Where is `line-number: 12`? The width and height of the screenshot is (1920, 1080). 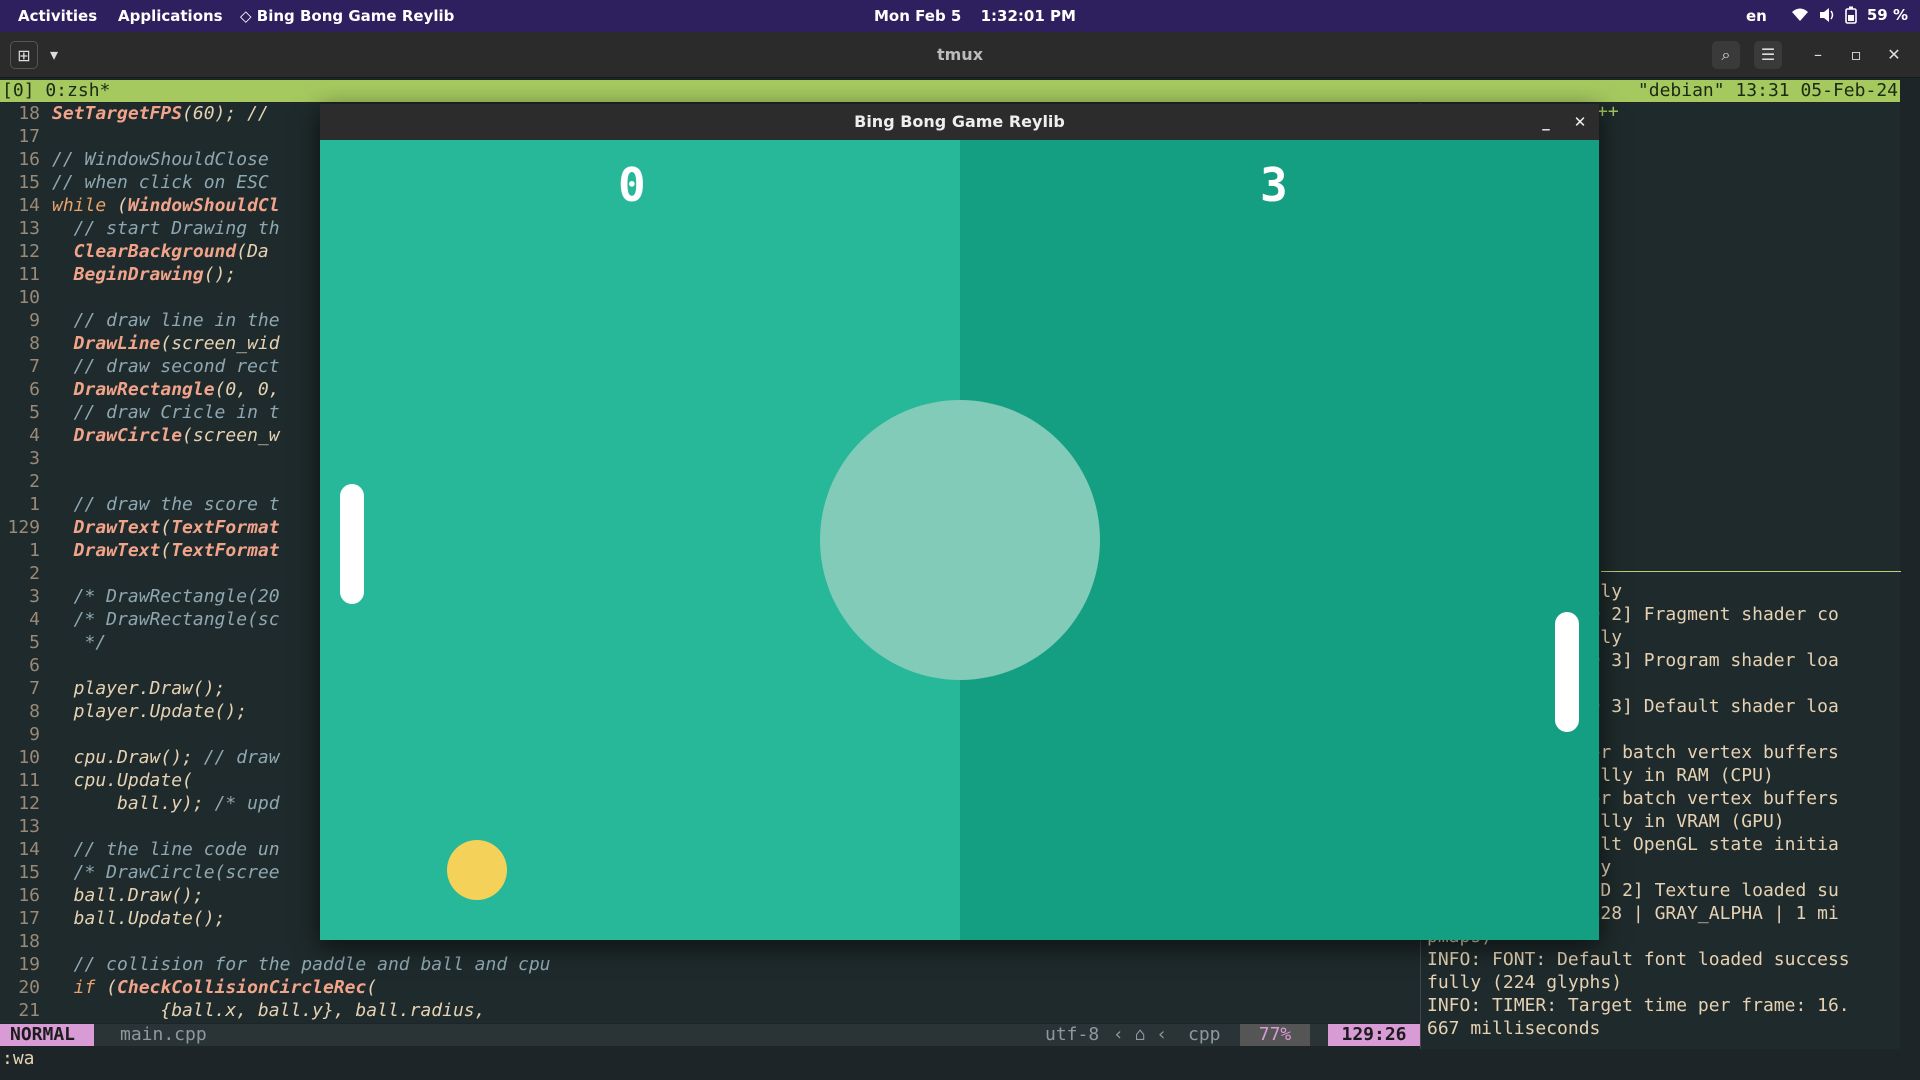 line-number: 12 is located at coordinates (29, 803).